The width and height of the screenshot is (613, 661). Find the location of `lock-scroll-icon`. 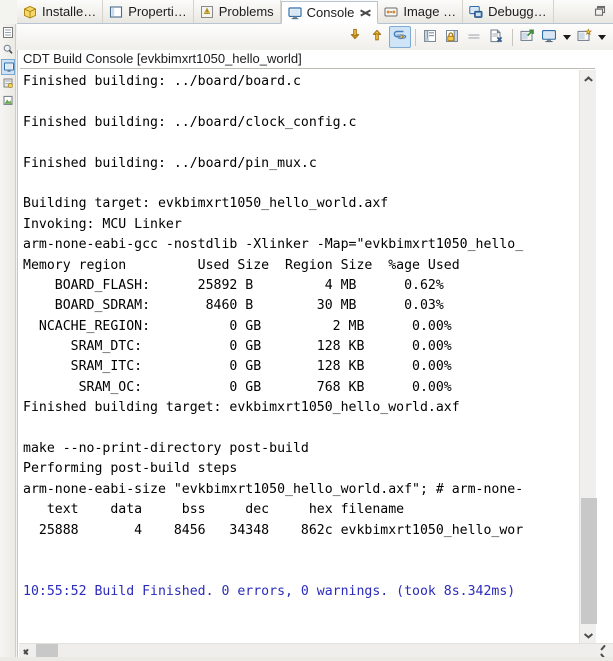

lock-scroll-icon is located at coordinates (453, 37).